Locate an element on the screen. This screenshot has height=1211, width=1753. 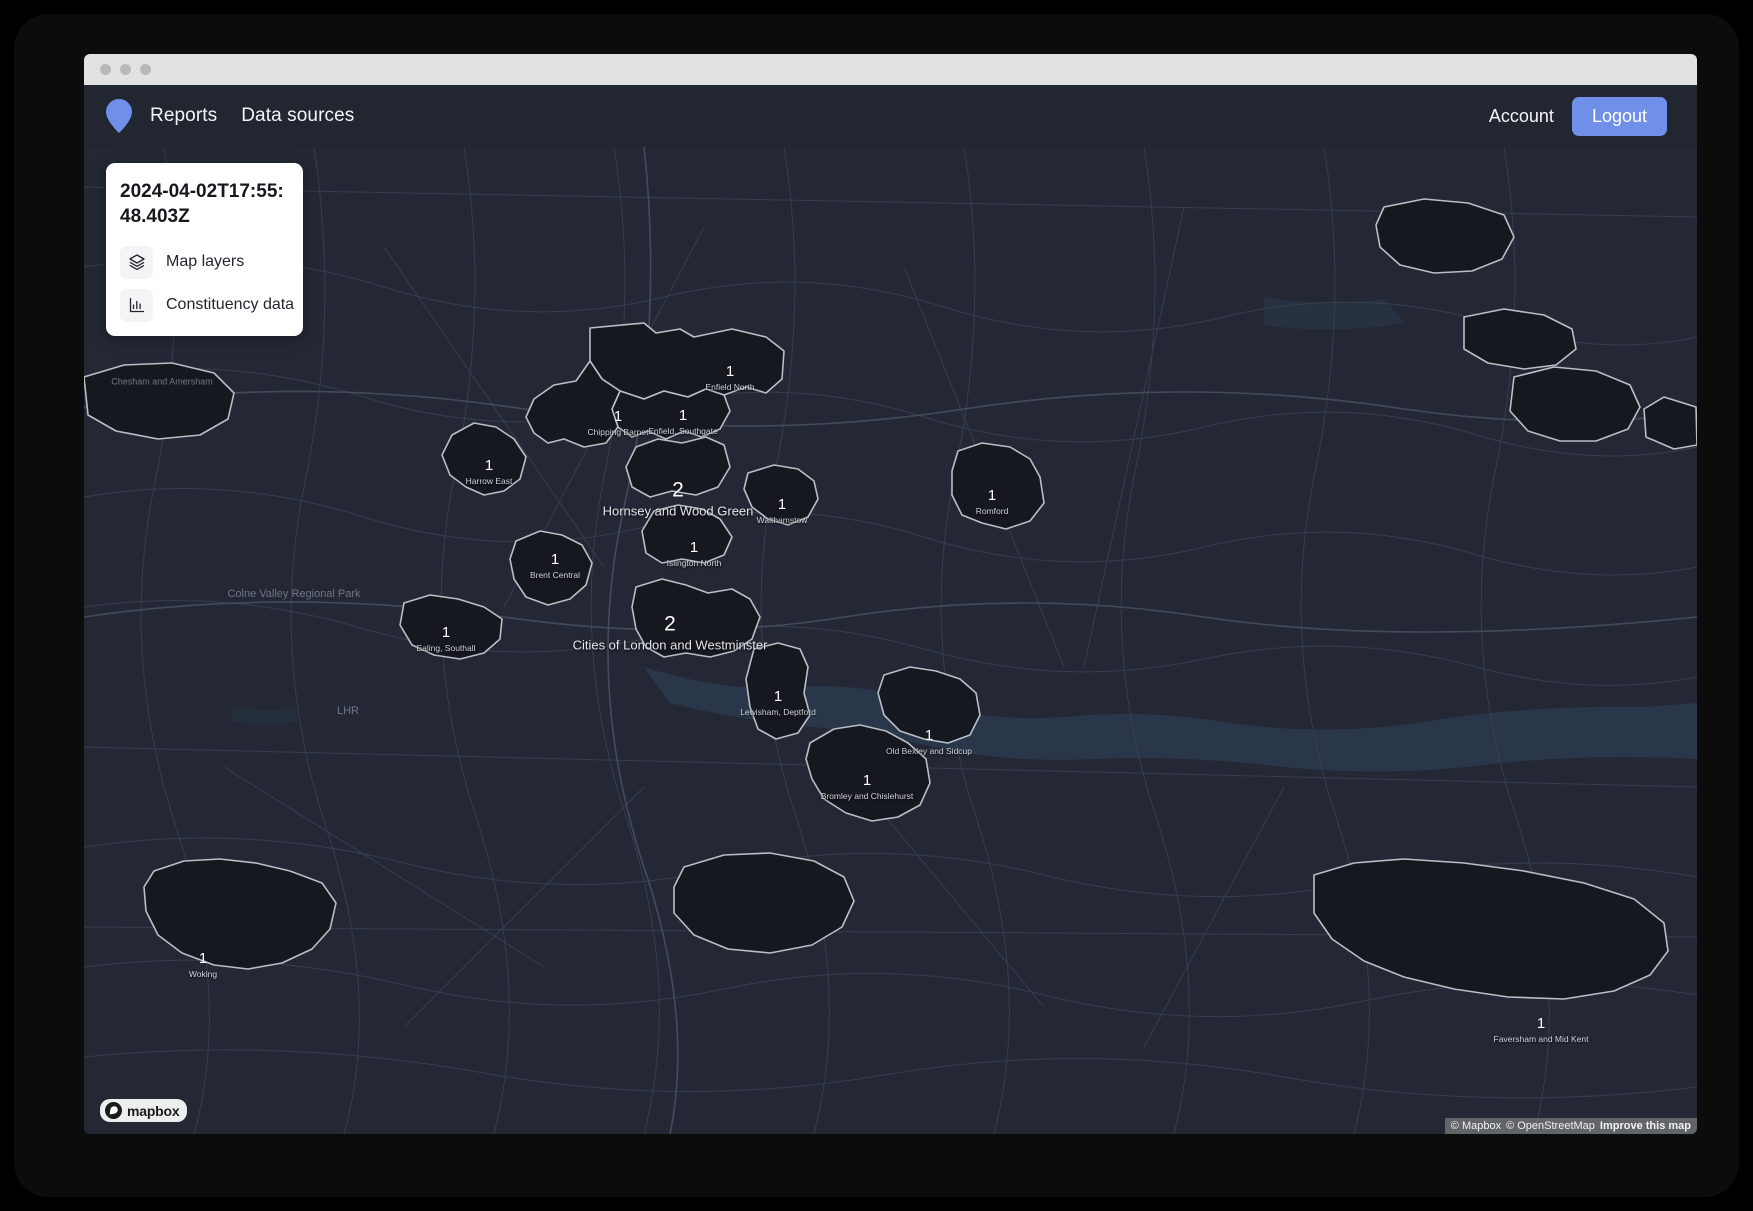
mapbox-logo: mapbox is located at coordinates (144, 1110).